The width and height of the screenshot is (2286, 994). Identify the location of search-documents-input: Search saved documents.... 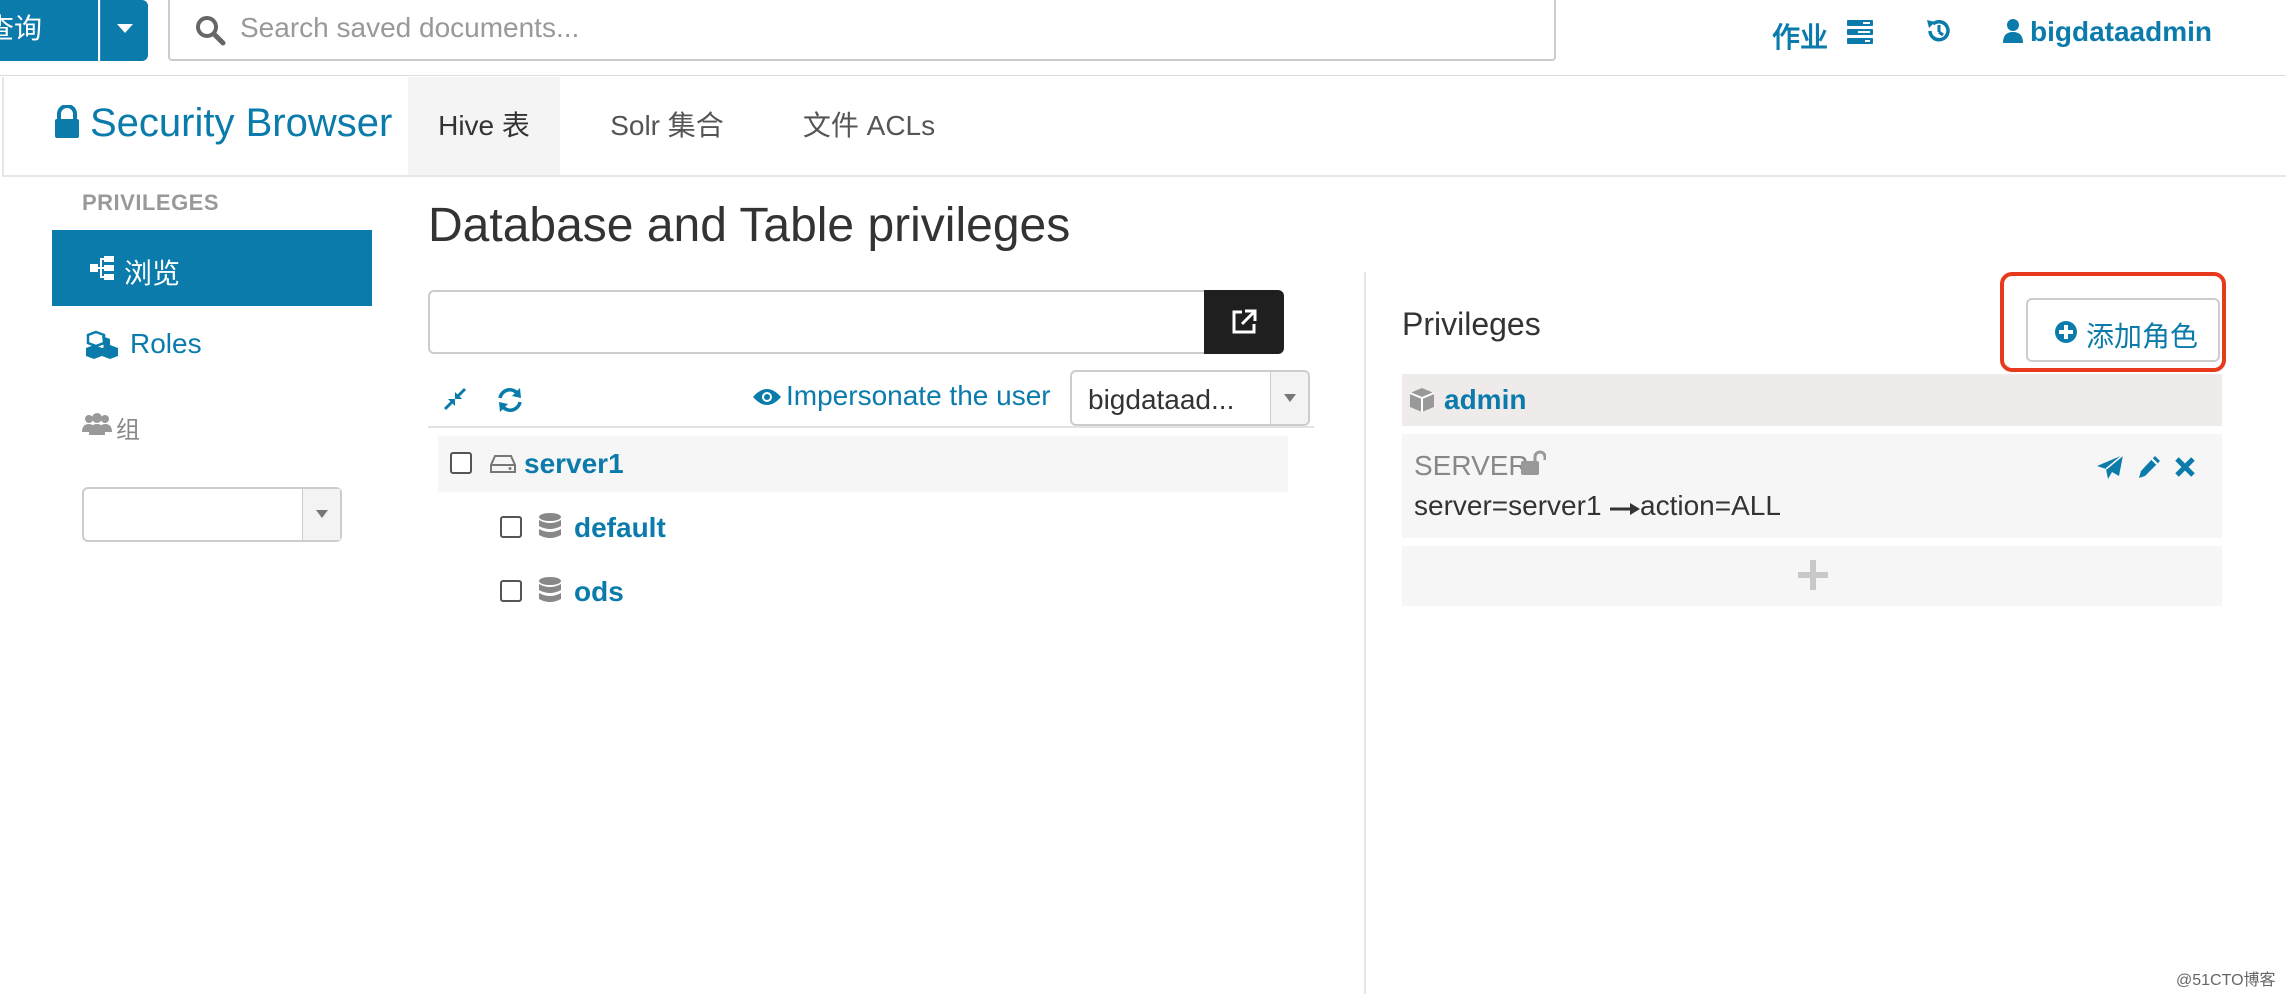
(862, 30).